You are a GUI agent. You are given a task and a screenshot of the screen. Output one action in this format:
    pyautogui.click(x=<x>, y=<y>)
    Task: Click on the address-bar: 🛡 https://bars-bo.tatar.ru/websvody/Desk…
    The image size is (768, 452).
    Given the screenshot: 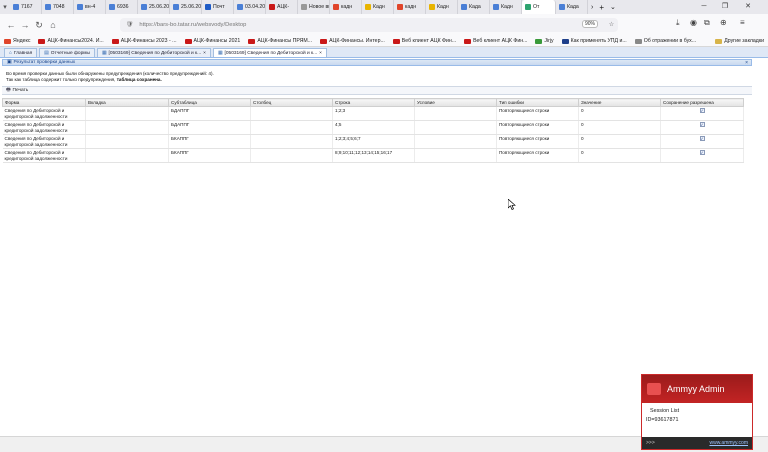 What is the action you would take?
    pyautogui.click(x=369, y=25)
    